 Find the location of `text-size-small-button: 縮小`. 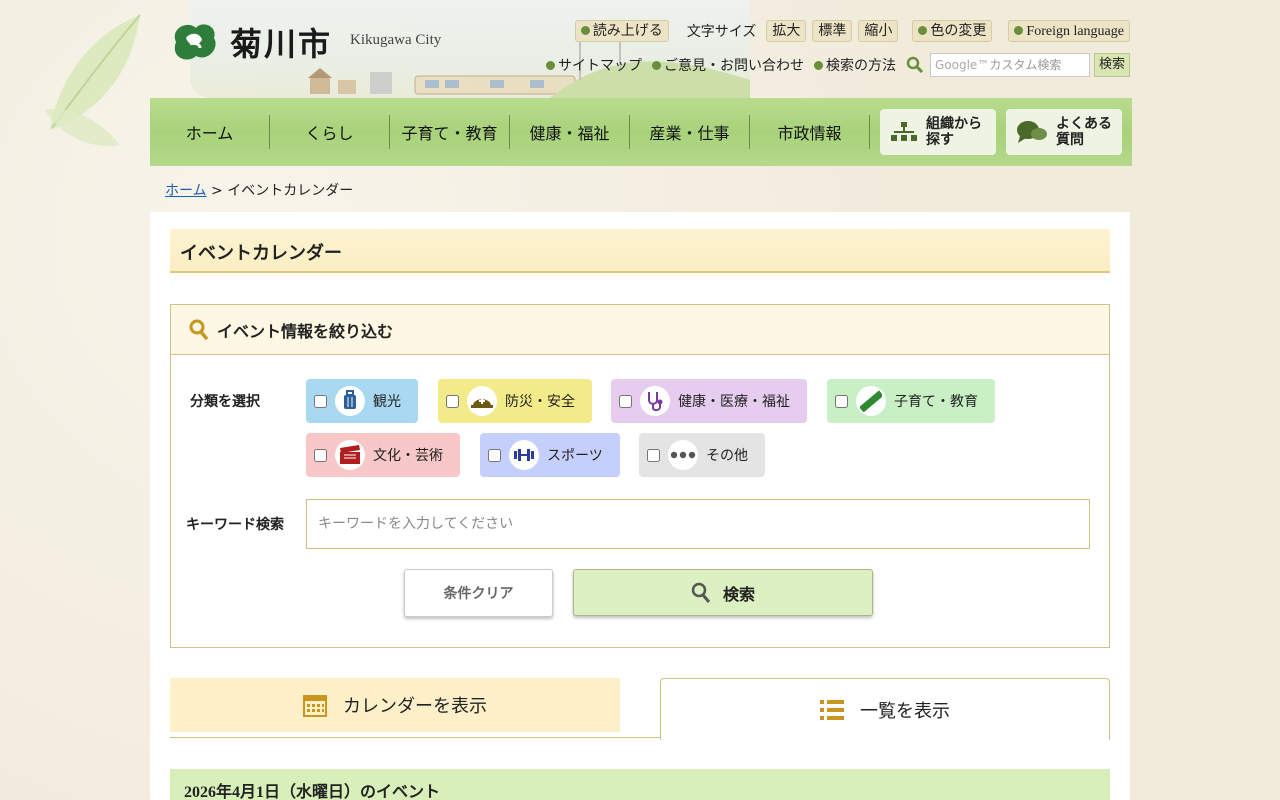

text-size-small-button: 縮小 is located at coordinates (878, 31).